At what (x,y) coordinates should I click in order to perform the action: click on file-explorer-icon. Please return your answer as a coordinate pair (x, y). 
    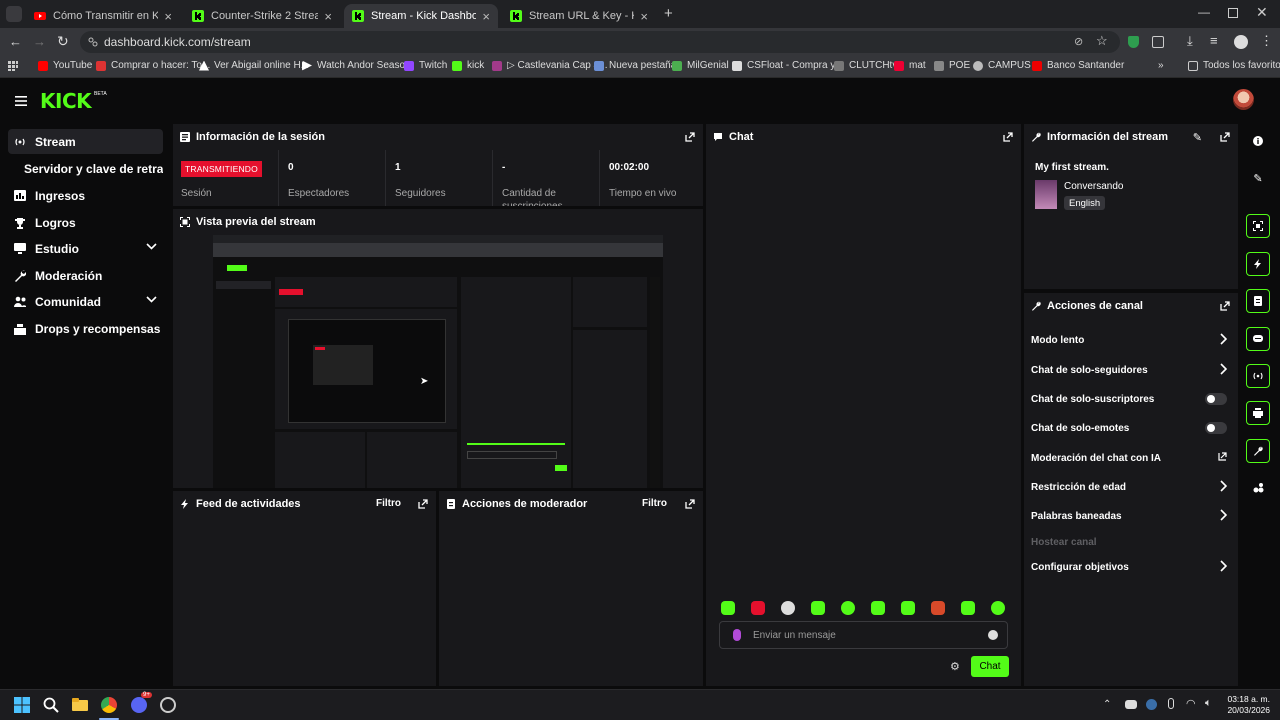
    Looking at the image, I should click on (80, 705).